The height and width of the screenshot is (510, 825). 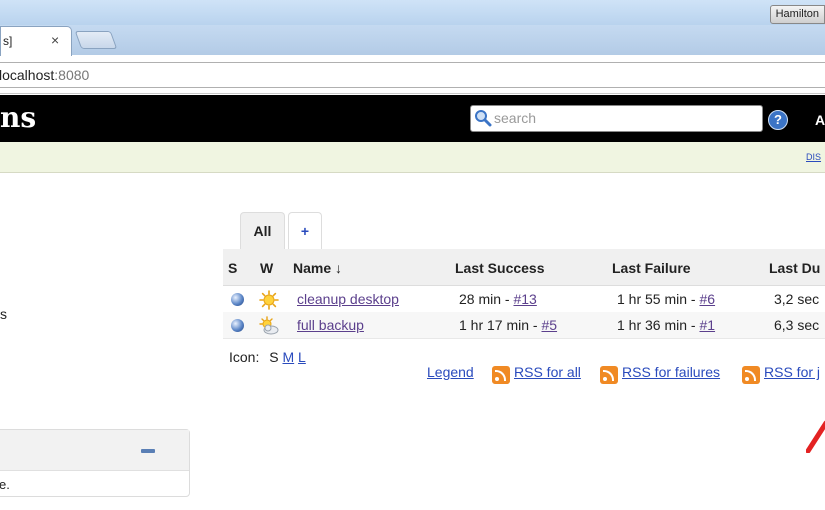 What do you see at coordinates (616, 118) in the screenshot?
I see `search-input: search` at bounding box center [616, 118].